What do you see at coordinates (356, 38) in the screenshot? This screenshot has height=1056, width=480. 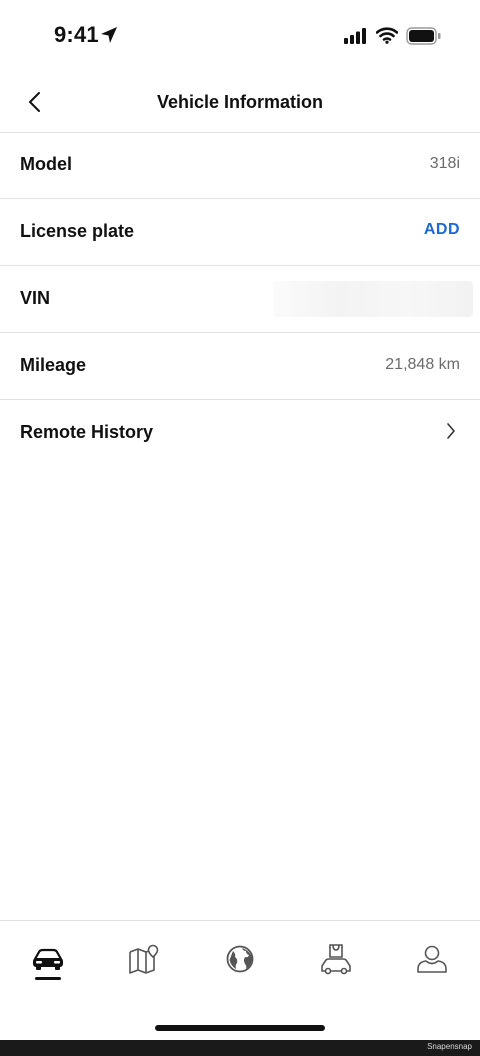 I see `cellular-signal-icon` at bounding box center [356, 38].